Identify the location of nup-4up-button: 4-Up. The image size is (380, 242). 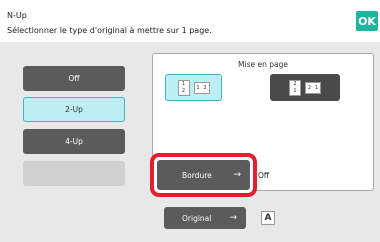
(74, 141).